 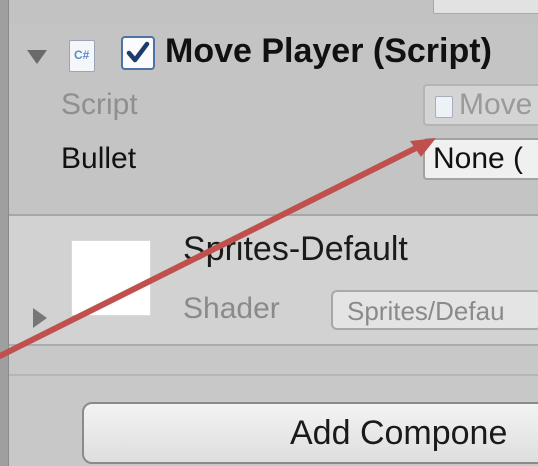 I want to click on csharp-icon-text: C#, so click(x=82, y=55).